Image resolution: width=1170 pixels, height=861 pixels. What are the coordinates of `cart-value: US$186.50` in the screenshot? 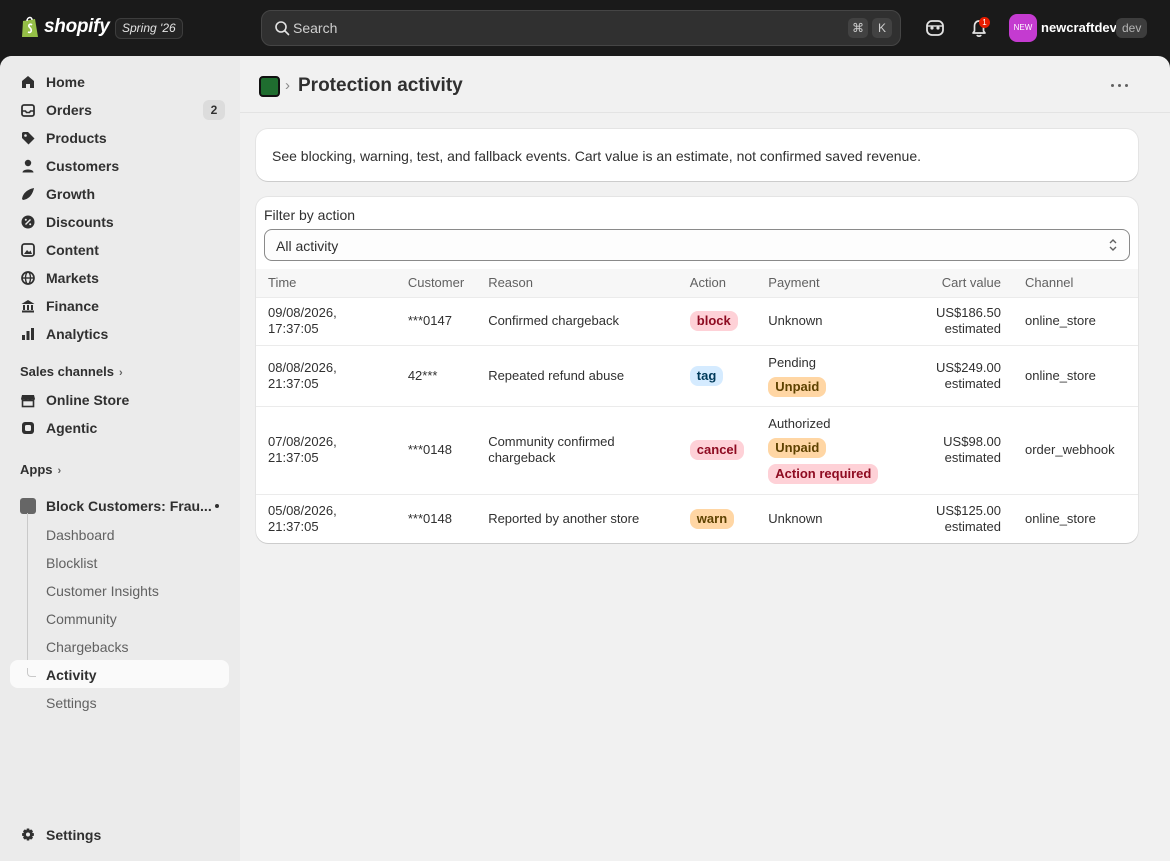 It's located at (968, 312).